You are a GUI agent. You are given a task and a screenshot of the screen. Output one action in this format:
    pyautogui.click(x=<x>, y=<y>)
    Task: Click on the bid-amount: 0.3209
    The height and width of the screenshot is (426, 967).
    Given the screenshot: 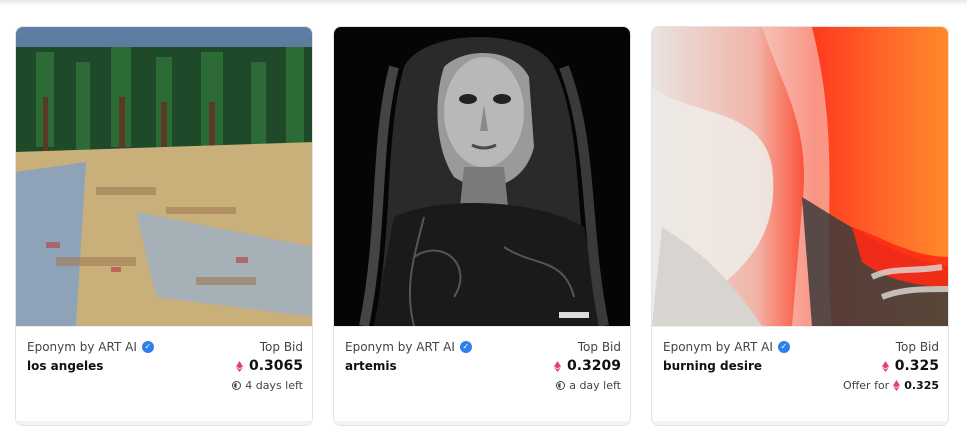 What is the action you would take?
    pyautogui.click(x=593, y=366)
    